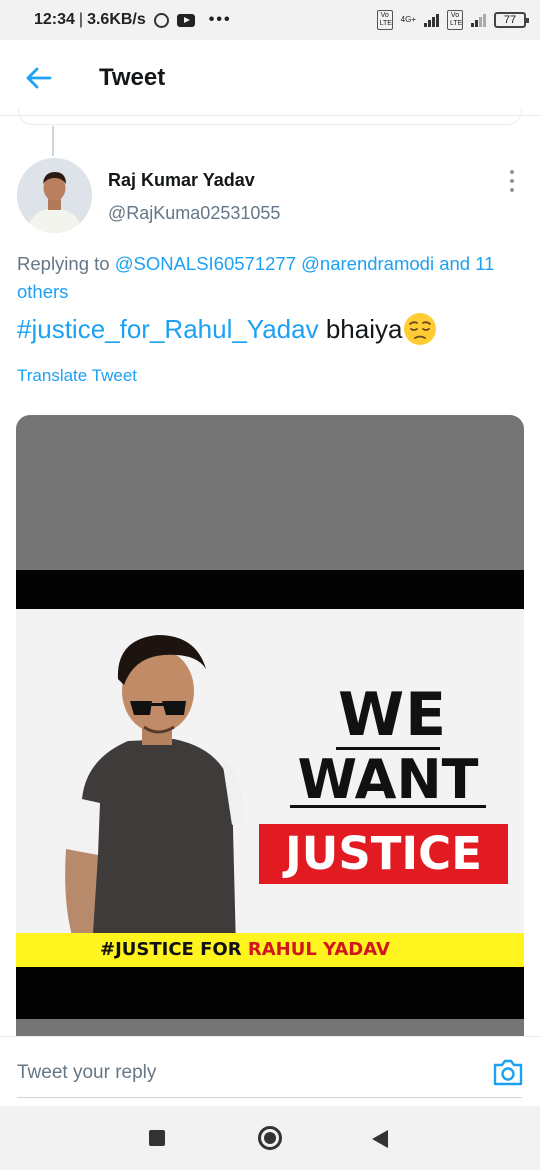 The width and height of the screenshot is (540, 1170). I want to click on top-app-bar: Tweet, so click(270, 78).